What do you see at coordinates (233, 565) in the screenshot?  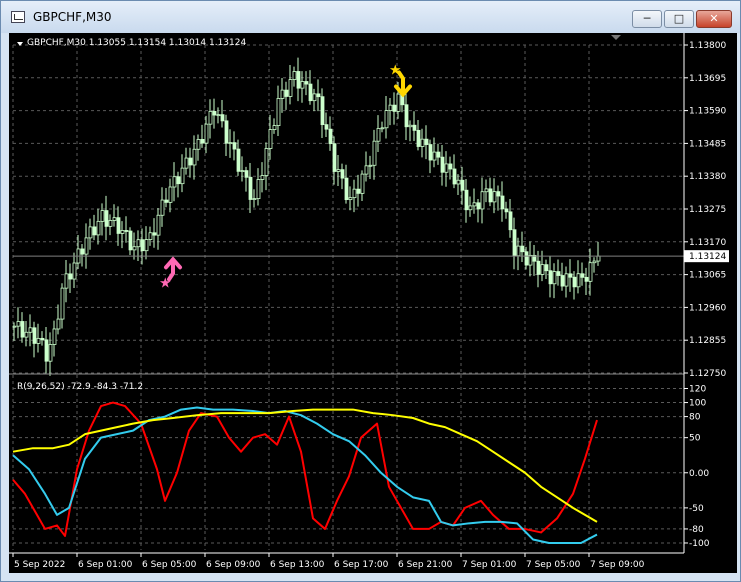 I see `time-tick-label: 6 Sep 09:00` at bounding box center [233, 565].